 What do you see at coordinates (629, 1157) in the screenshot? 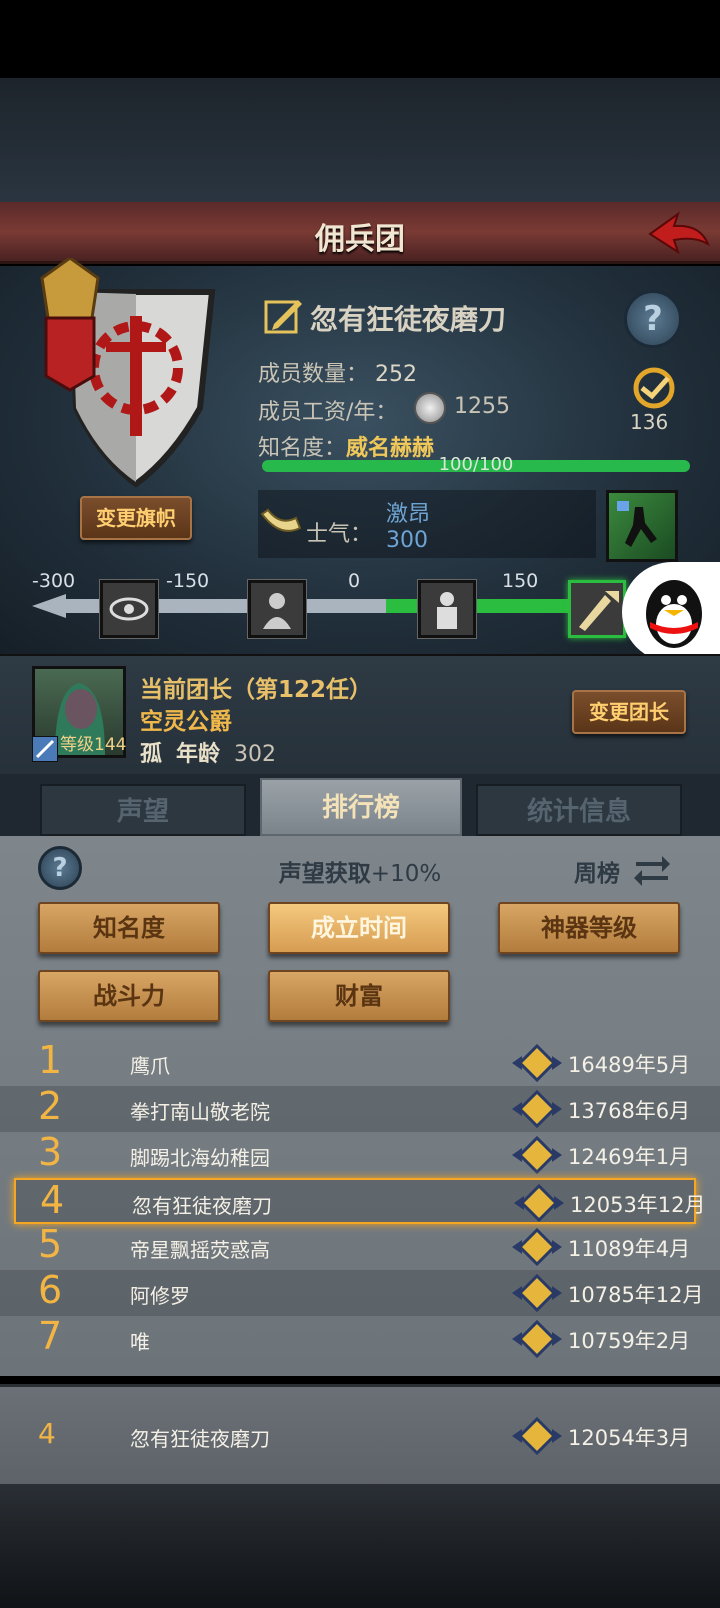
I see `value-cell: 12469年1月` at bounding box center [629, 1157].